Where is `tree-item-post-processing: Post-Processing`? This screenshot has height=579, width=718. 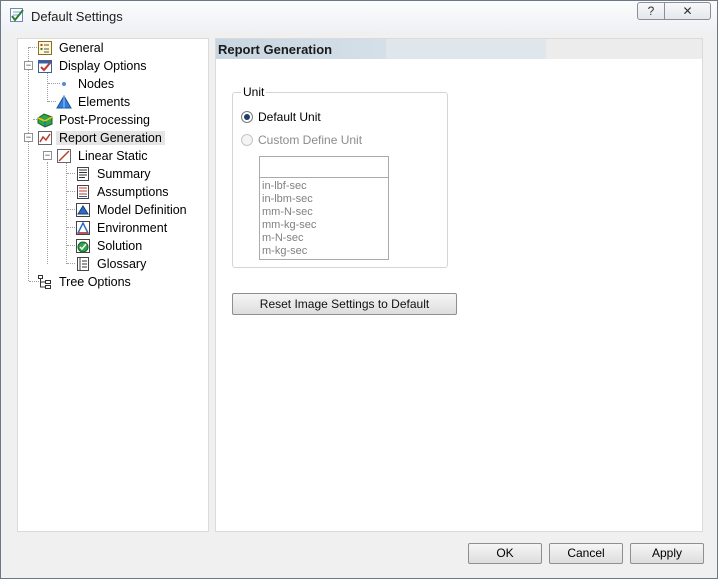 tree-item-post-processing: Post-Processing is located at coordinates (95, 120).